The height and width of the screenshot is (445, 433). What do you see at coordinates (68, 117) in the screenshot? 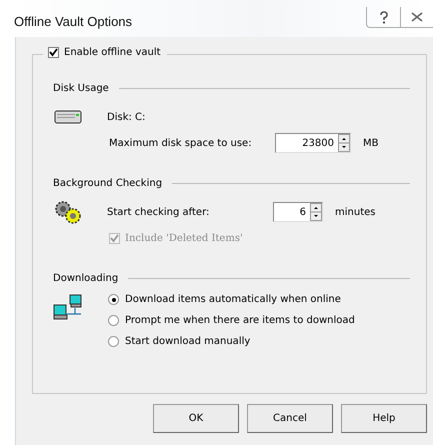
I see `disk-drive-icon` at bounding box center [68, 117].